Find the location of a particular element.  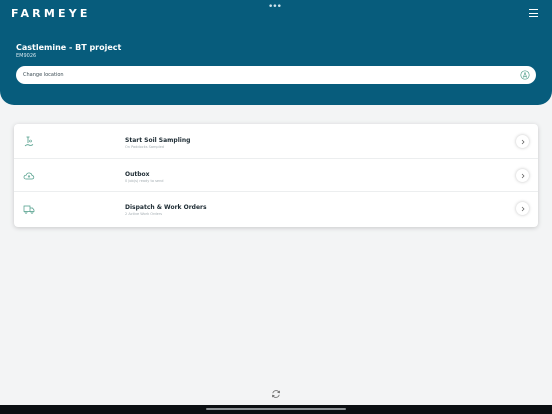

project-code: EM9026 is located at coordinates (26, 56).